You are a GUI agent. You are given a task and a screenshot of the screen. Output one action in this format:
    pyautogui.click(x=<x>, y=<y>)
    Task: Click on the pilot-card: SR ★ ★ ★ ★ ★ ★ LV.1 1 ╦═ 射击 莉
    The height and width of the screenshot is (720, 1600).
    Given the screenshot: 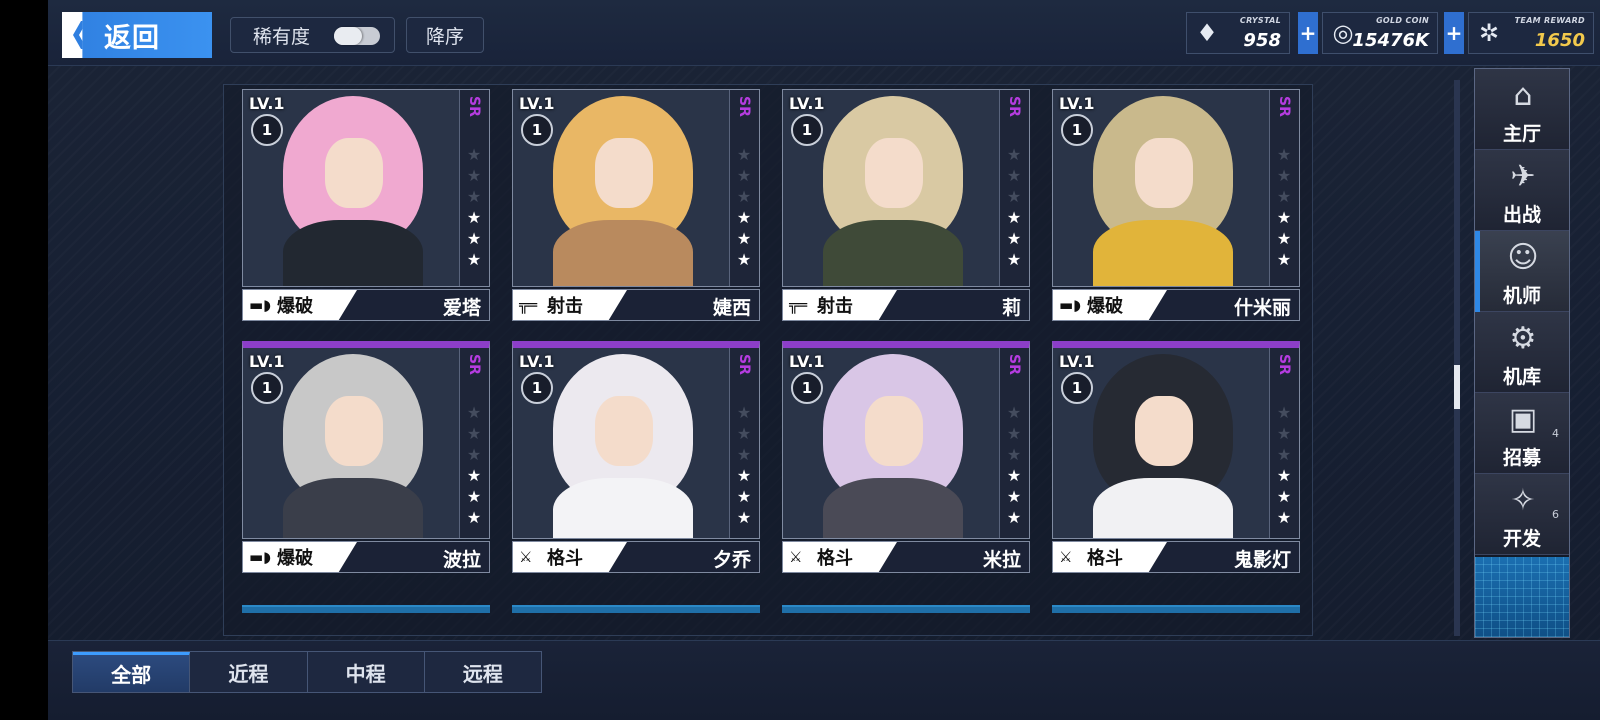 What is the action you would take?
    pyautogui.click(x=906, y=206)
    